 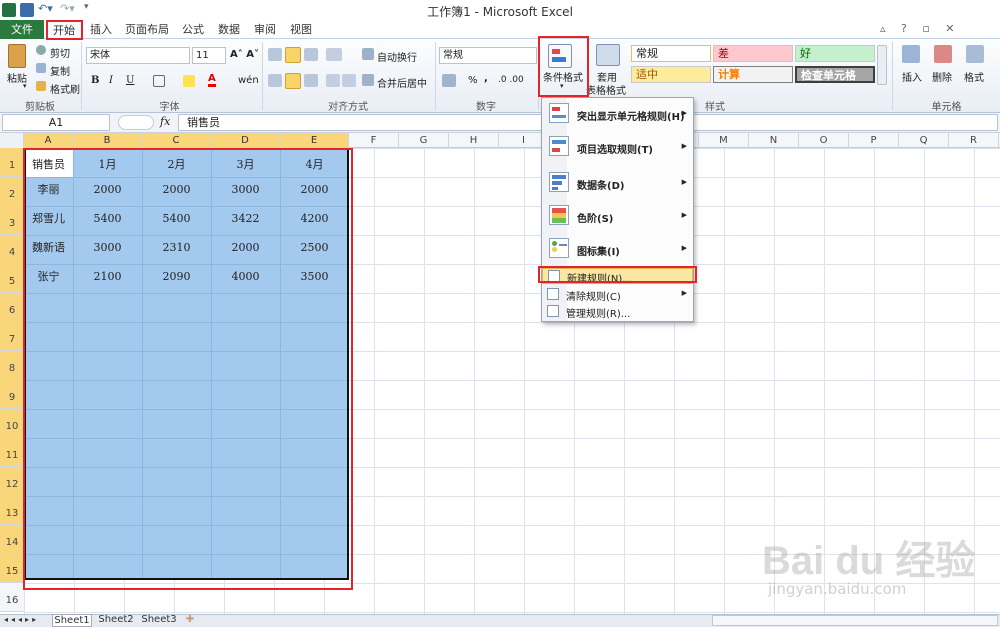 I want to click on sheet-tab-3: Sheet3, so click(x=159, y=620).